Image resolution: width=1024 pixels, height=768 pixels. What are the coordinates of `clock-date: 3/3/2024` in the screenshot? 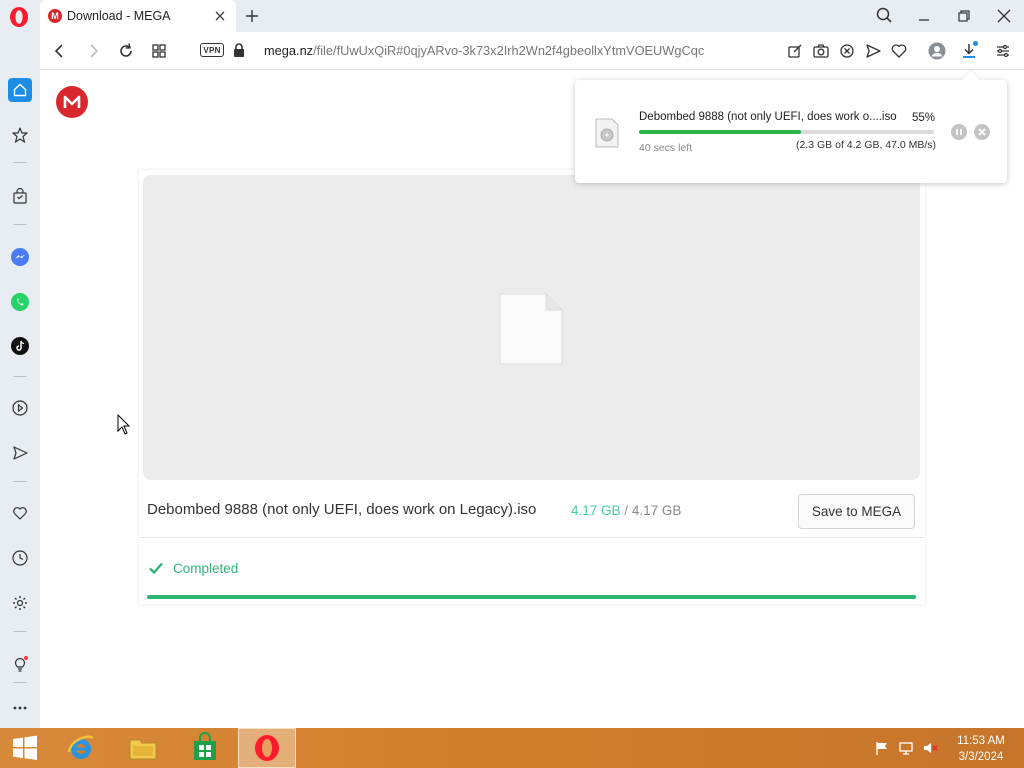 It's located at (981, 757).